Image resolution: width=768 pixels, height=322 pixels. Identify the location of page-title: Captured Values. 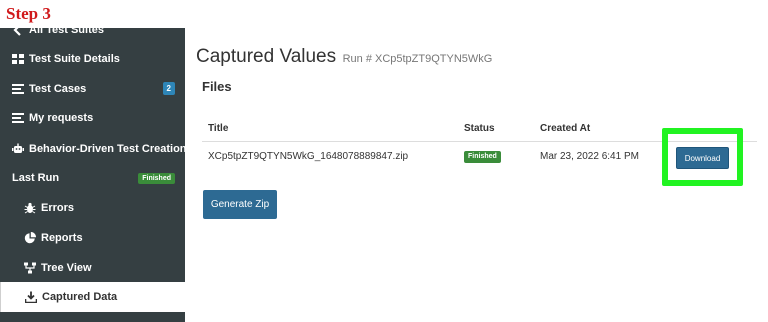
(266, 56).